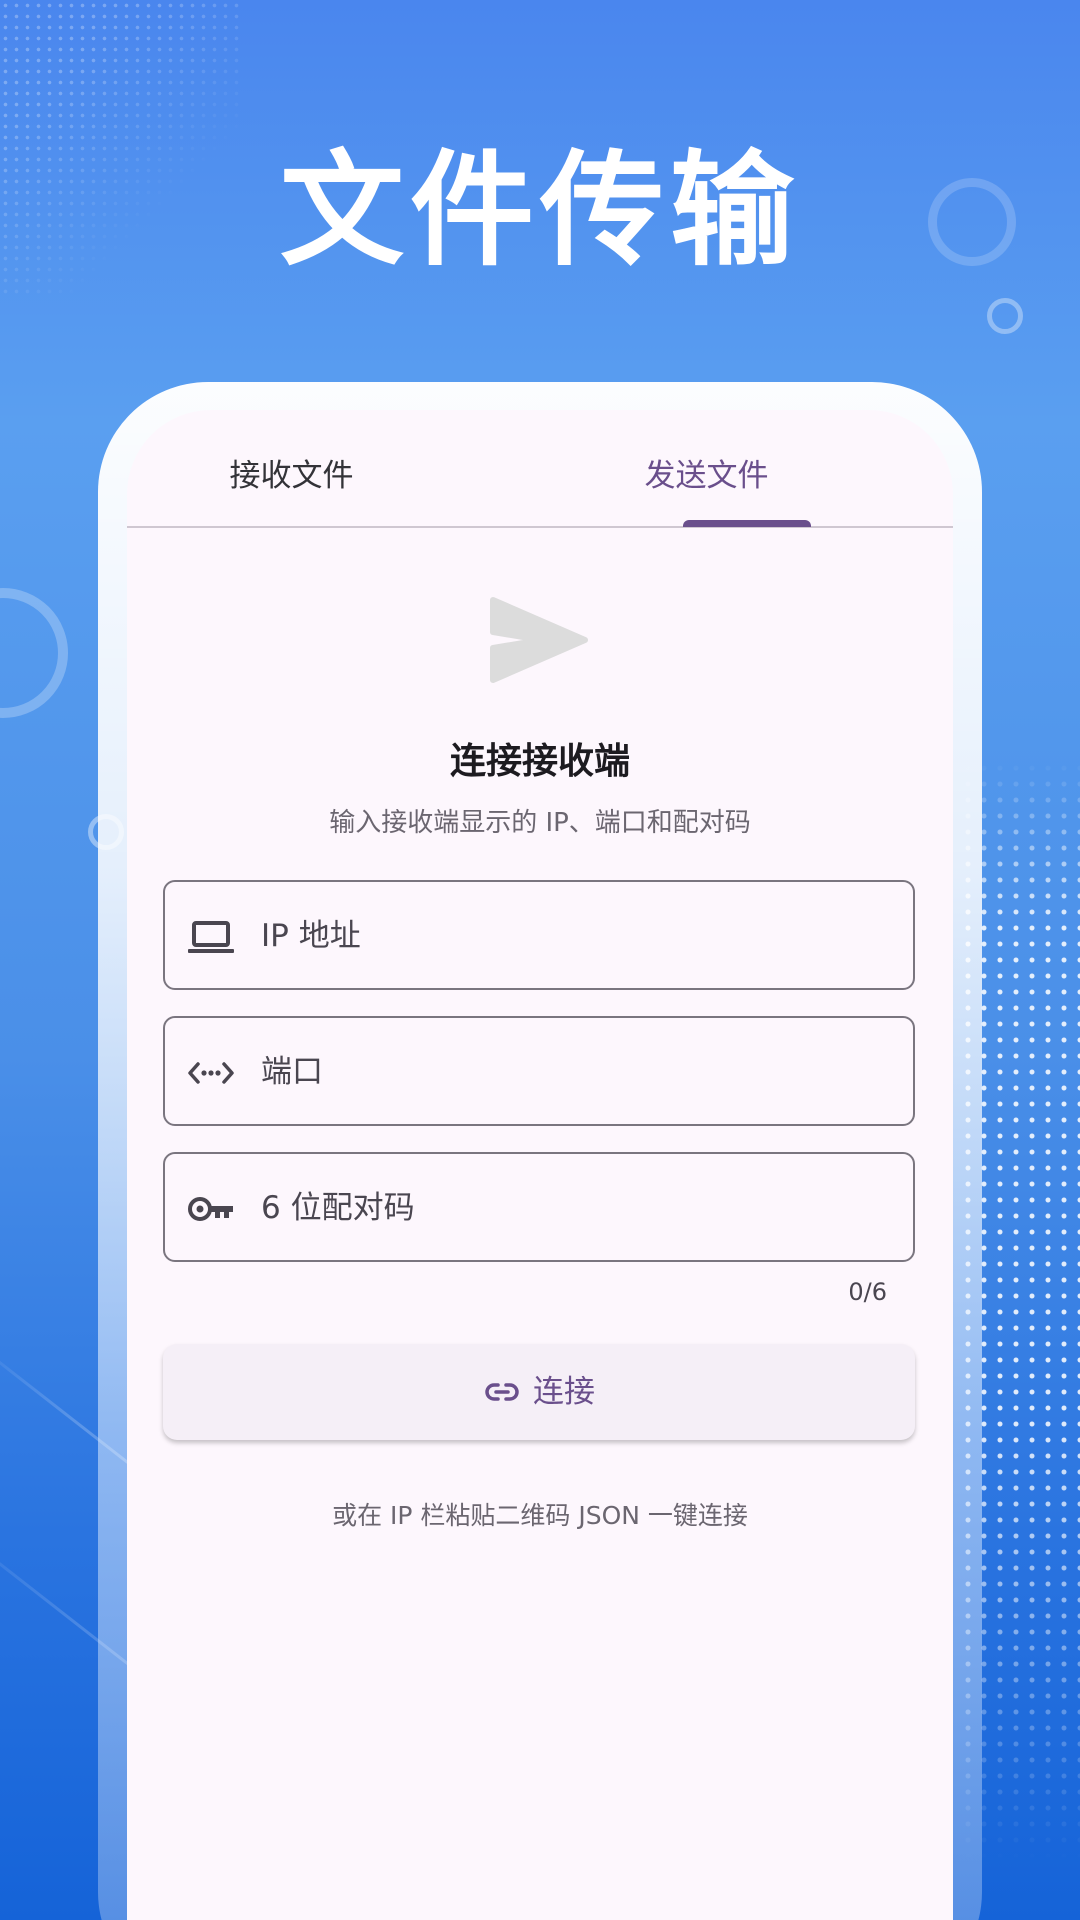 This screenshot has height=1920, width=1080. I want to click on tab-indicator, so click(747, 523).